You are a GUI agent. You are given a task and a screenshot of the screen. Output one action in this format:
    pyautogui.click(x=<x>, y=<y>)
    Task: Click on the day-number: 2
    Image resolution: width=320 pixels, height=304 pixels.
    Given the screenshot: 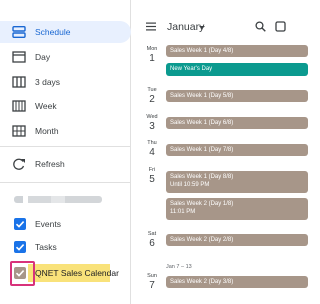 What is the action you would take?
    pyautogui.click(x=152, y=99)
    